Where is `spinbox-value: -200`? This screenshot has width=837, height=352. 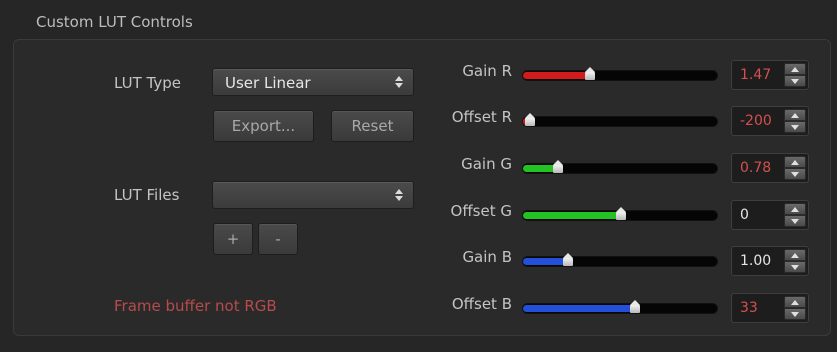
spinbox-value: -200 is located at coordinates (756, 121).